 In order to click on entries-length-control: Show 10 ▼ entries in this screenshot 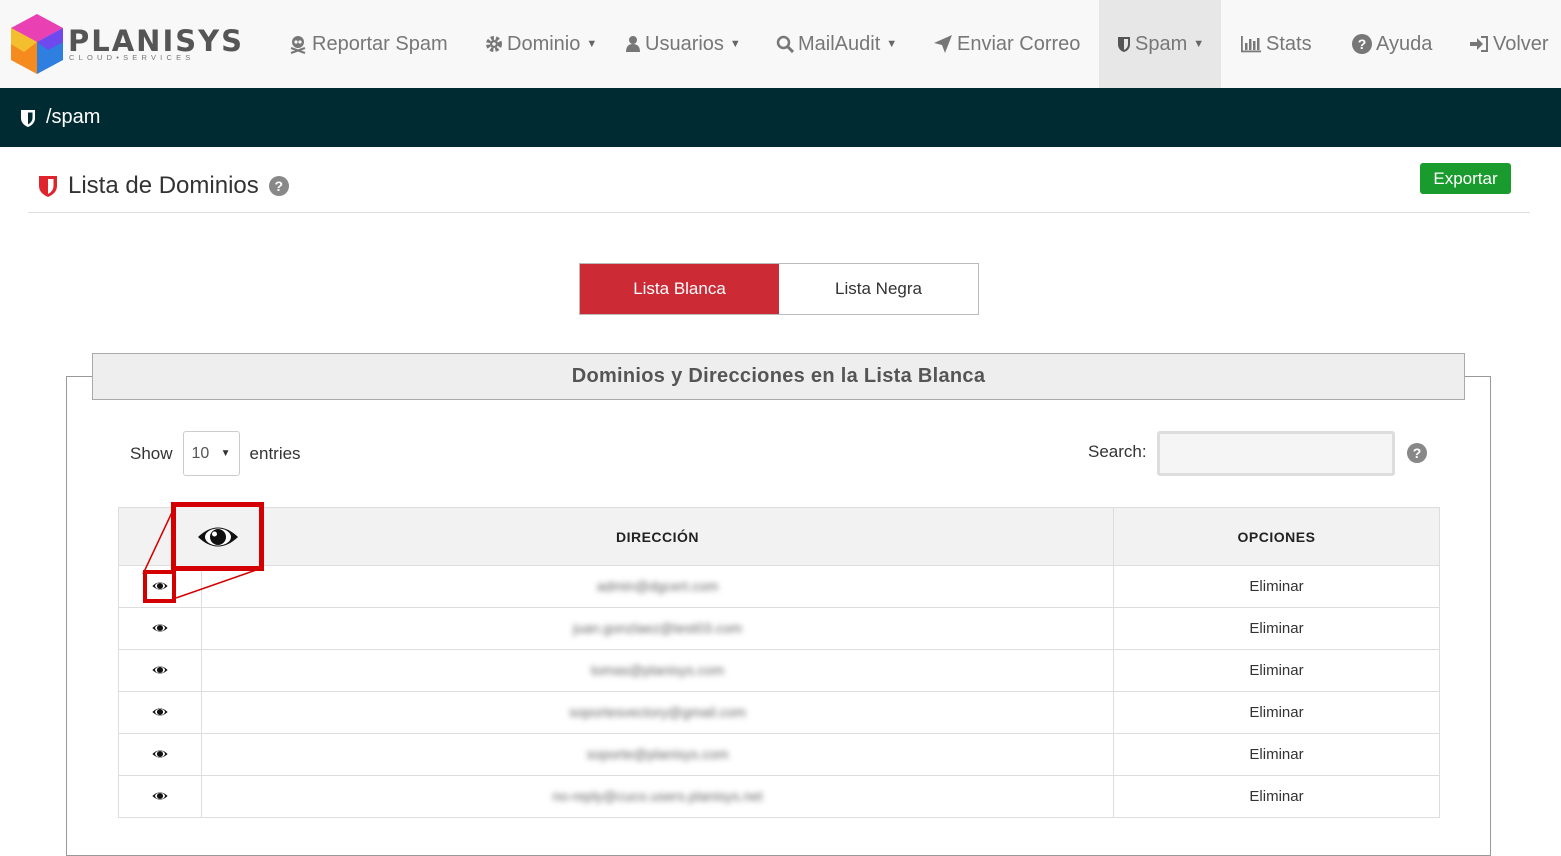, I will do `click(215, 453)`.